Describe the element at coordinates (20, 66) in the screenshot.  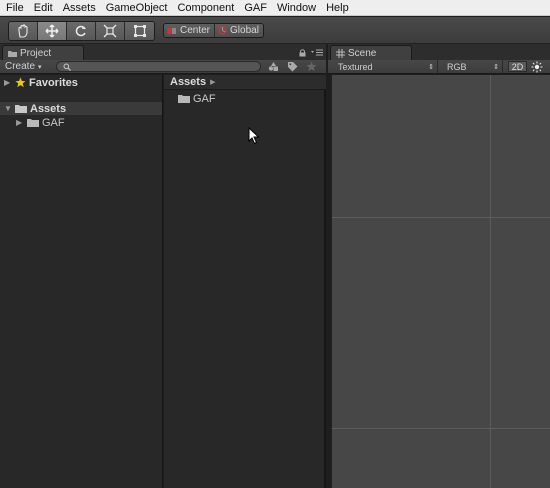
I see `create-label: Create` at that location.